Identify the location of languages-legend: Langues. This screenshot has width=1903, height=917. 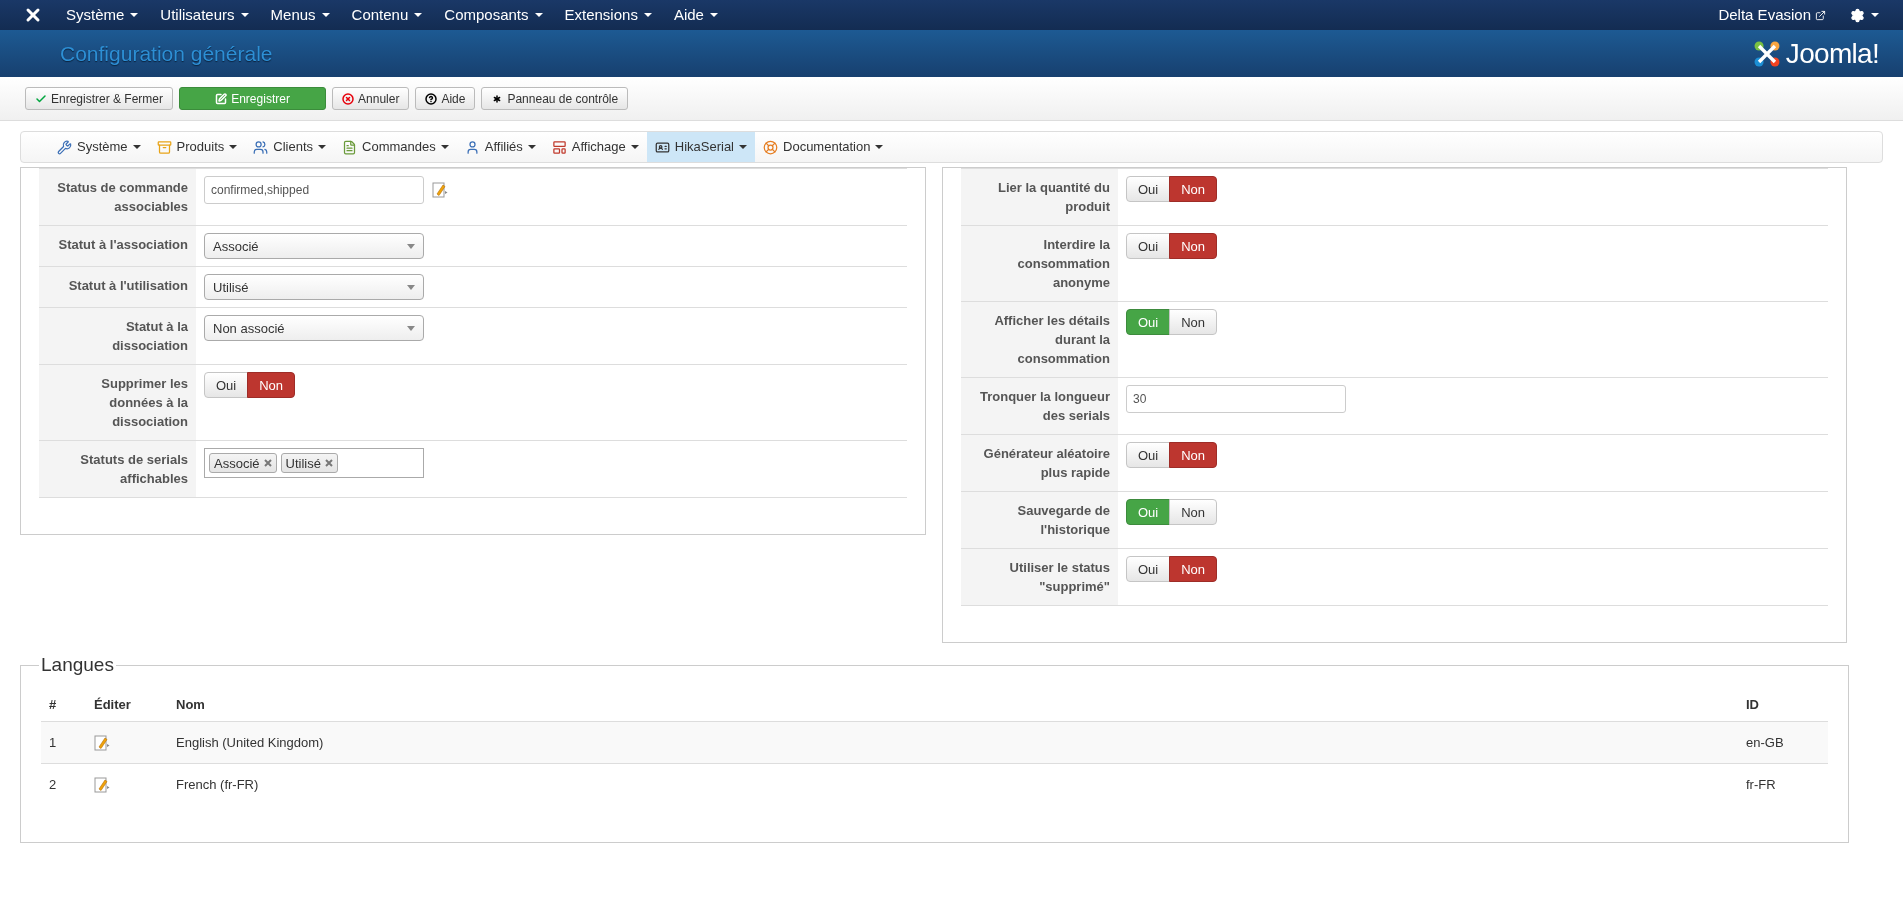
(77, 665).